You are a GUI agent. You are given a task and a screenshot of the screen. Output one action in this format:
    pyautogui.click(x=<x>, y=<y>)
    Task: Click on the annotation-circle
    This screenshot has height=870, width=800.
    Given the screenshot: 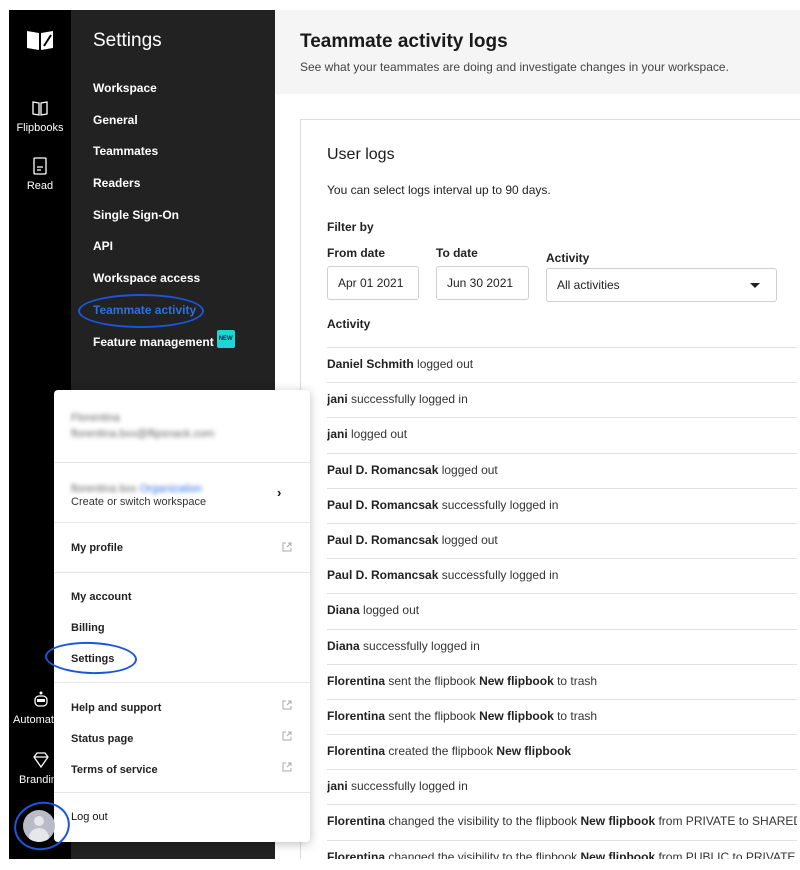 What is the action you would take?
    pyautogui.click(x=141, y=311)
    